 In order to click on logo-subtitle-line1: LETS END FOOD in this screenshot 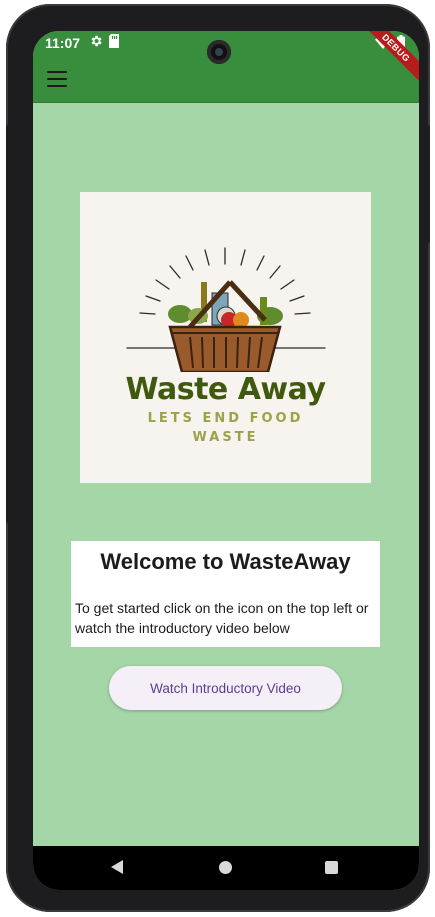, I will do `click(225, 418)`.